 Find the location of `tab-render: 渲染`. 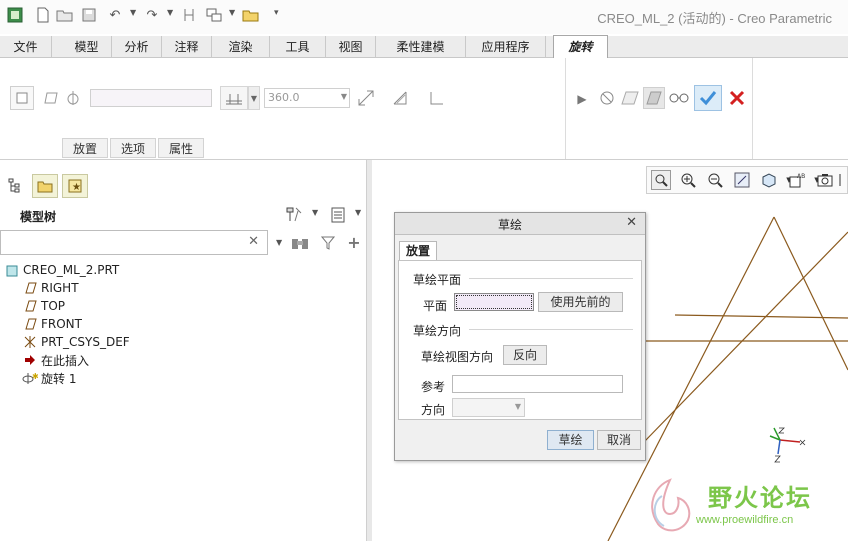

tab-render: 渲染 is located at coordinates (241, 47).